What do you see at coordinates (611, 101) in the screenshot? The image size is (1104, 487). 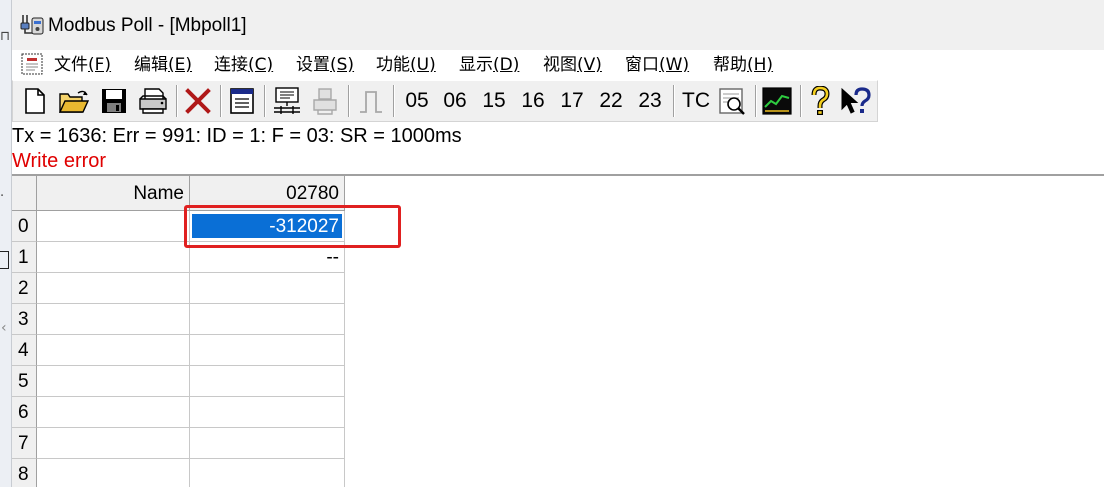 I see `function-22-button: 22` at bounding box center [611, 101].